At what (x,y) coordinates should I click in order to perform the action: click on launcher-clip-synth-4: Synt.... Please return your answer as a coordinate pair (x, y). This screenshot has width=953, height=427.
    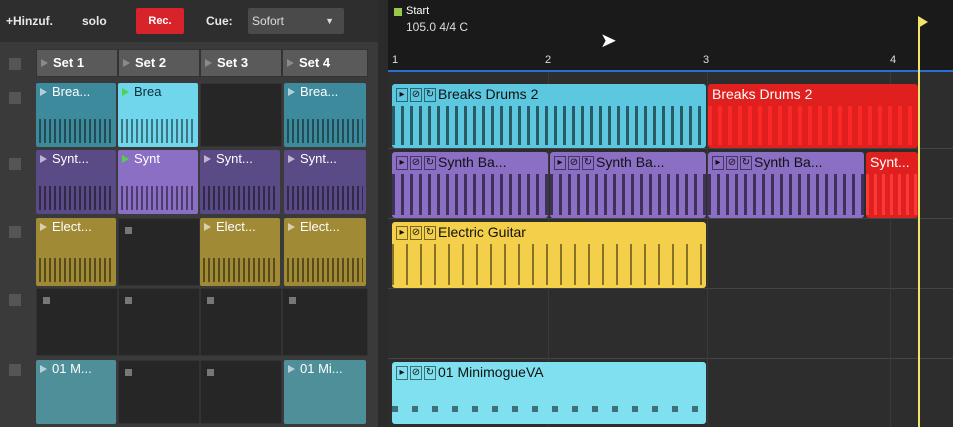
    Looking at the image, I should click on (325, 182).